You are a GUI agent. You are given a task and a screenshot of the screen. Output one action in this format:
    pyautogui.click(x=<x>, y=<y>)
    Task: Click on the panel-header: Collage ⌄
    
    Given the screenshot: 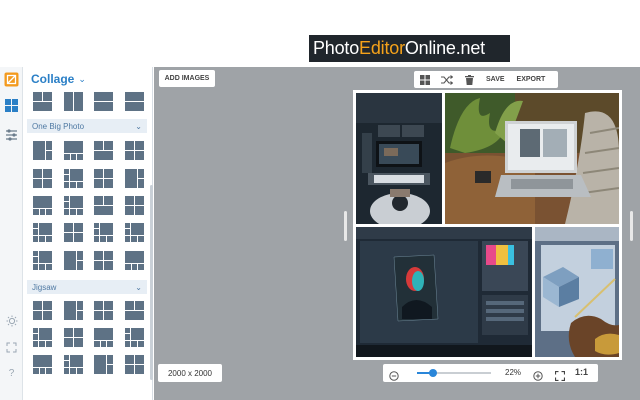 What is the action you would take?
    pyautogui.click(x=87, y=79)
    